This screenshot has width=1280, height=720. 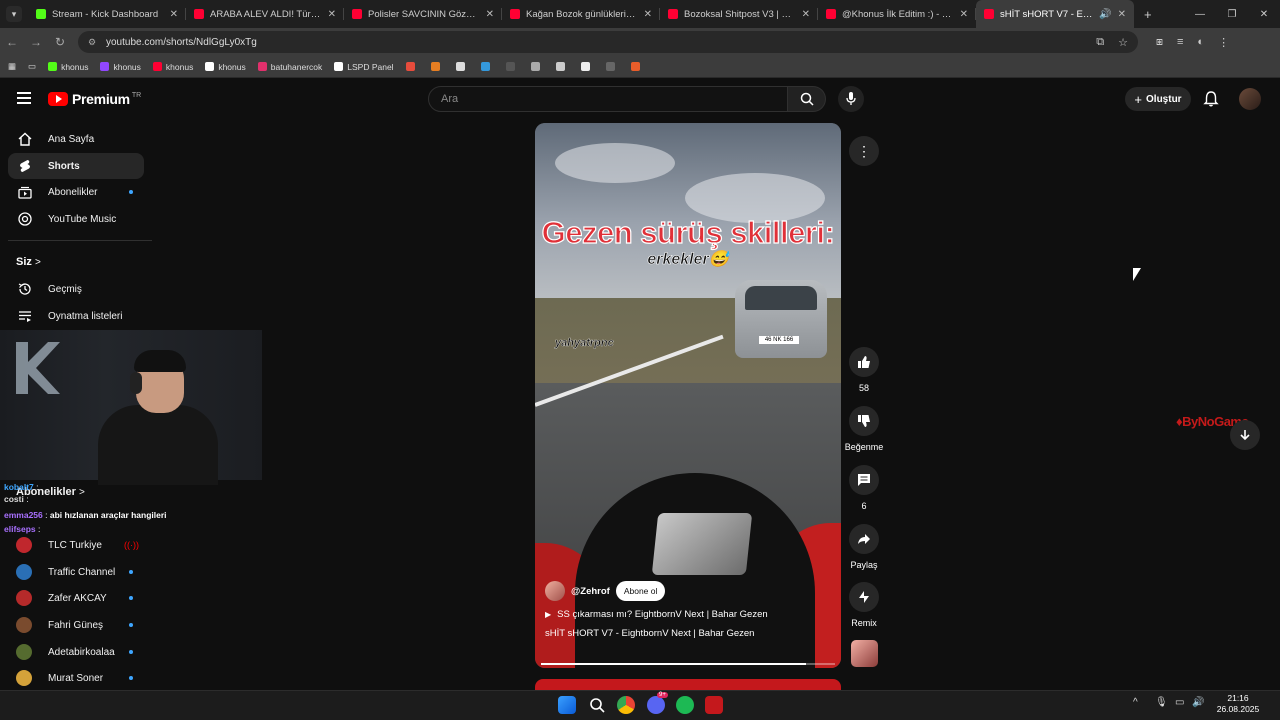 What do you see at coordinates (1223, 42) in the screenshot?
I see `chrome-menu-icon: ⋮` at bounding box center [1223, 42].